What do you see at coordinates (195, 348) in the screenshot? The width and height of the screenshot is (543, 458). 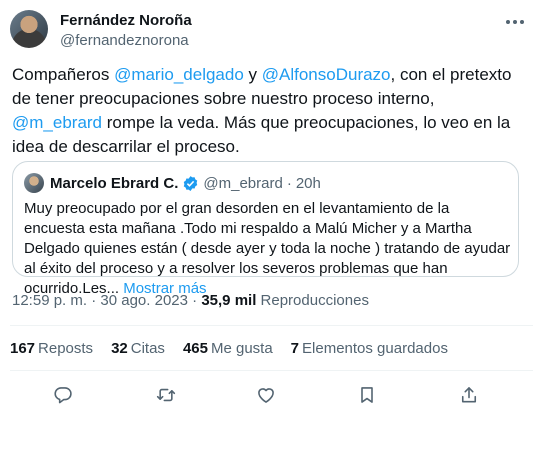 I see `stat-count: 465` at bounding box center [195, 348].